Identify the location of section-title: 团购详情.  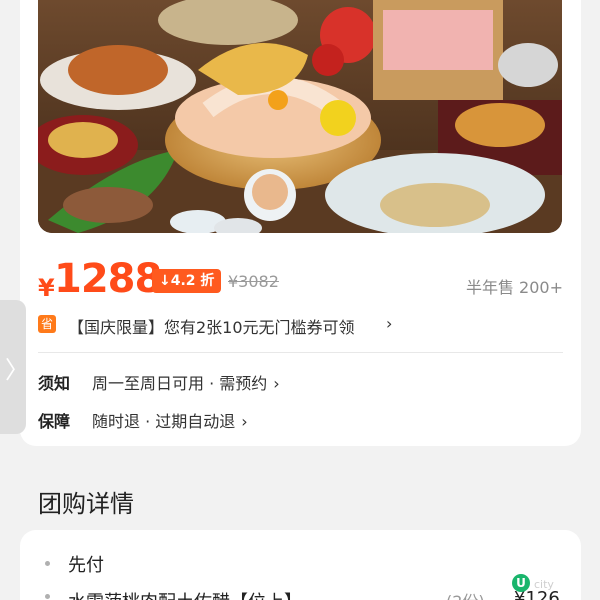
(86, 504).